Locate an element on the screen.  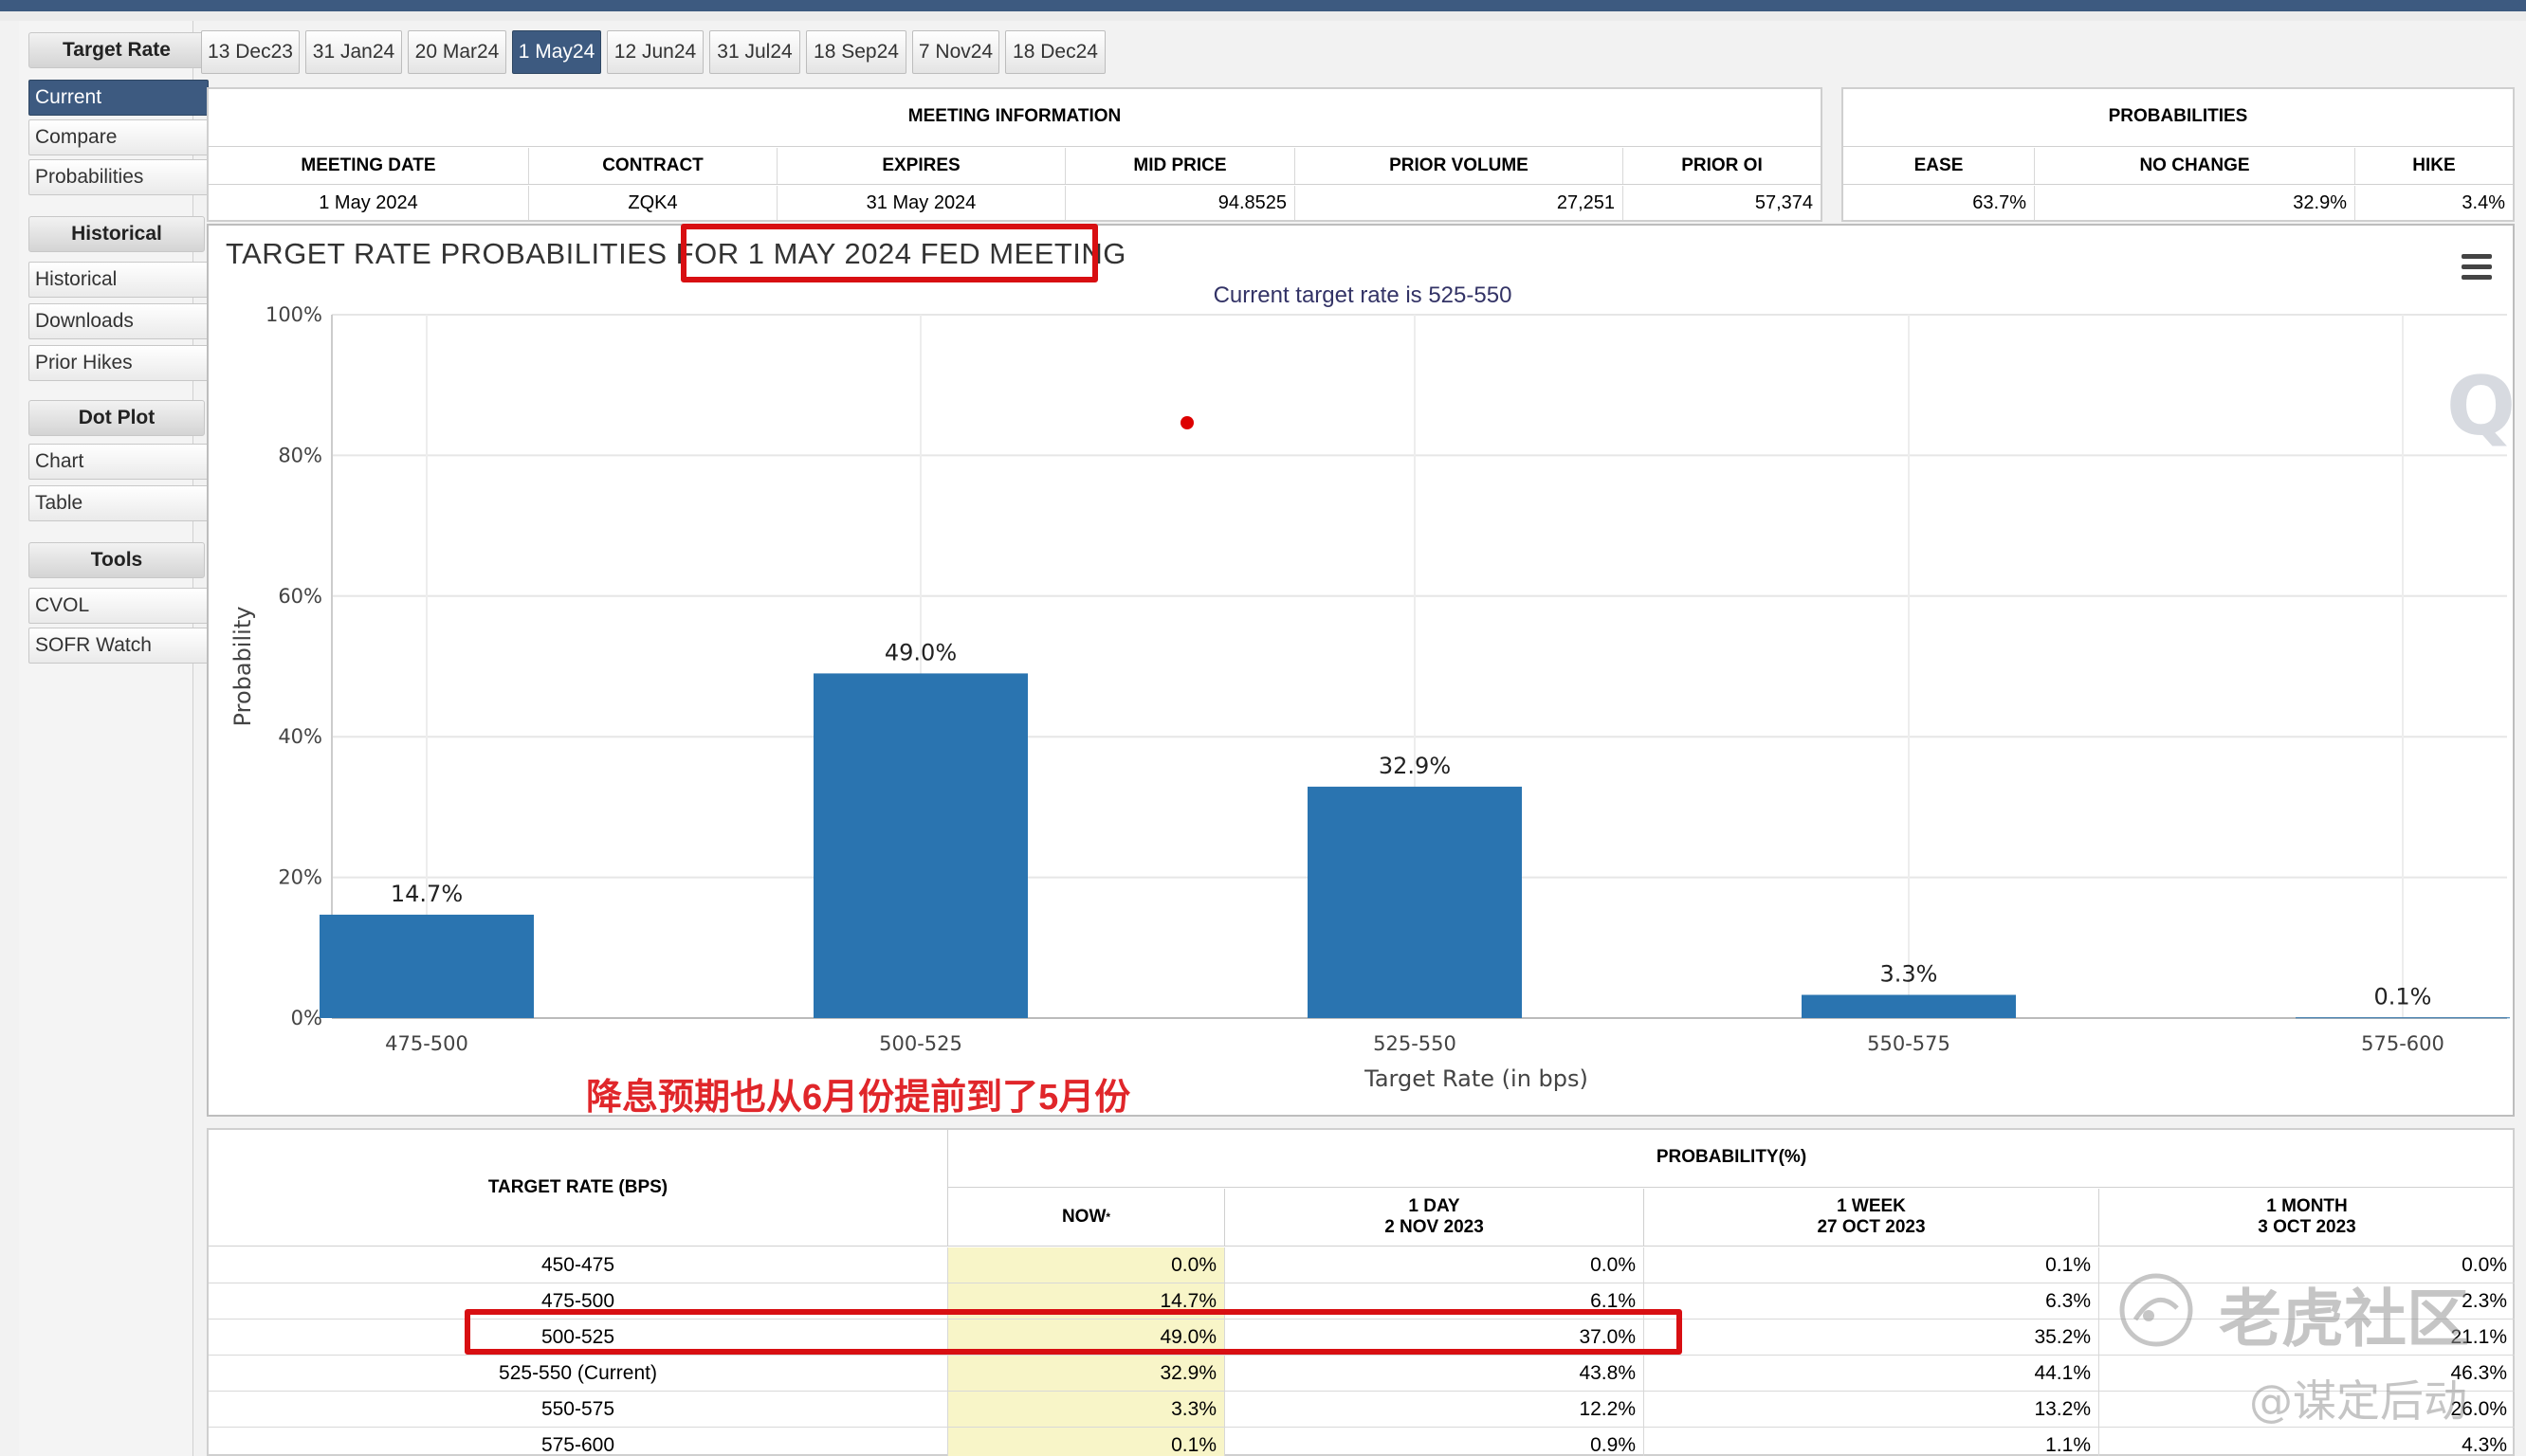
header-1-month-date: 3 OCT 2023 is located at coordinates (2307, 1227).